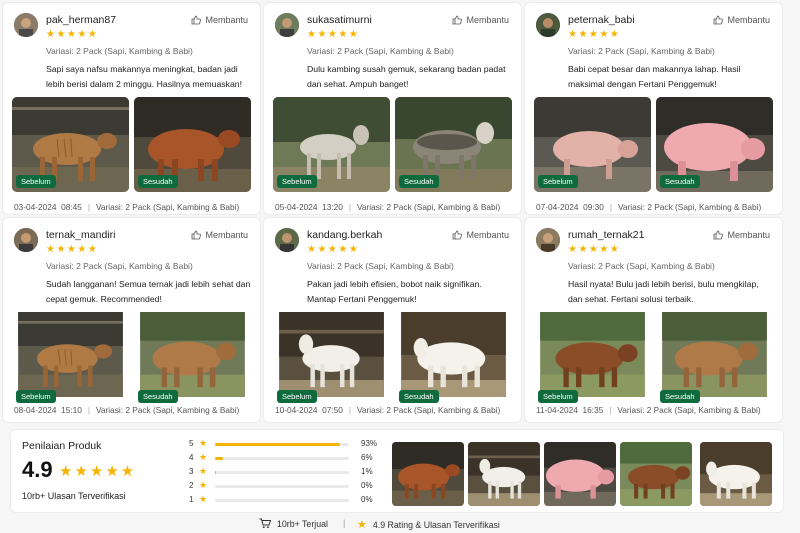  What do you see at coordinates (557, 410) in the screenshot?
I see `review-date: 11-04-2024` at bounding box center [557, 410].